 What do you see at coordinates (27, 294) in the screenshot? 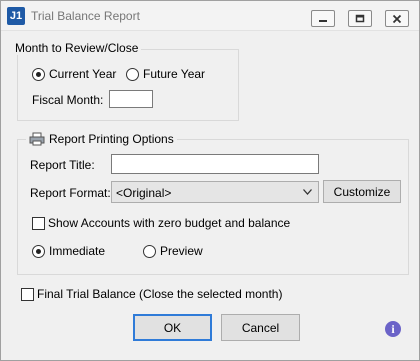
I see `final-trial-balance-checkbox` at bounding box center [27, 294].